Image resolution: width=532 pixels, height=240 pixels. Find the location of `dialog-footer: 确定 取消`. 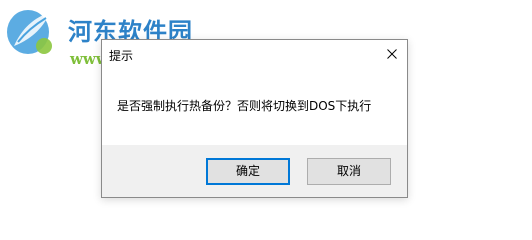

dialog-footer: 确定 取消 is located at coordinates (254, 171).